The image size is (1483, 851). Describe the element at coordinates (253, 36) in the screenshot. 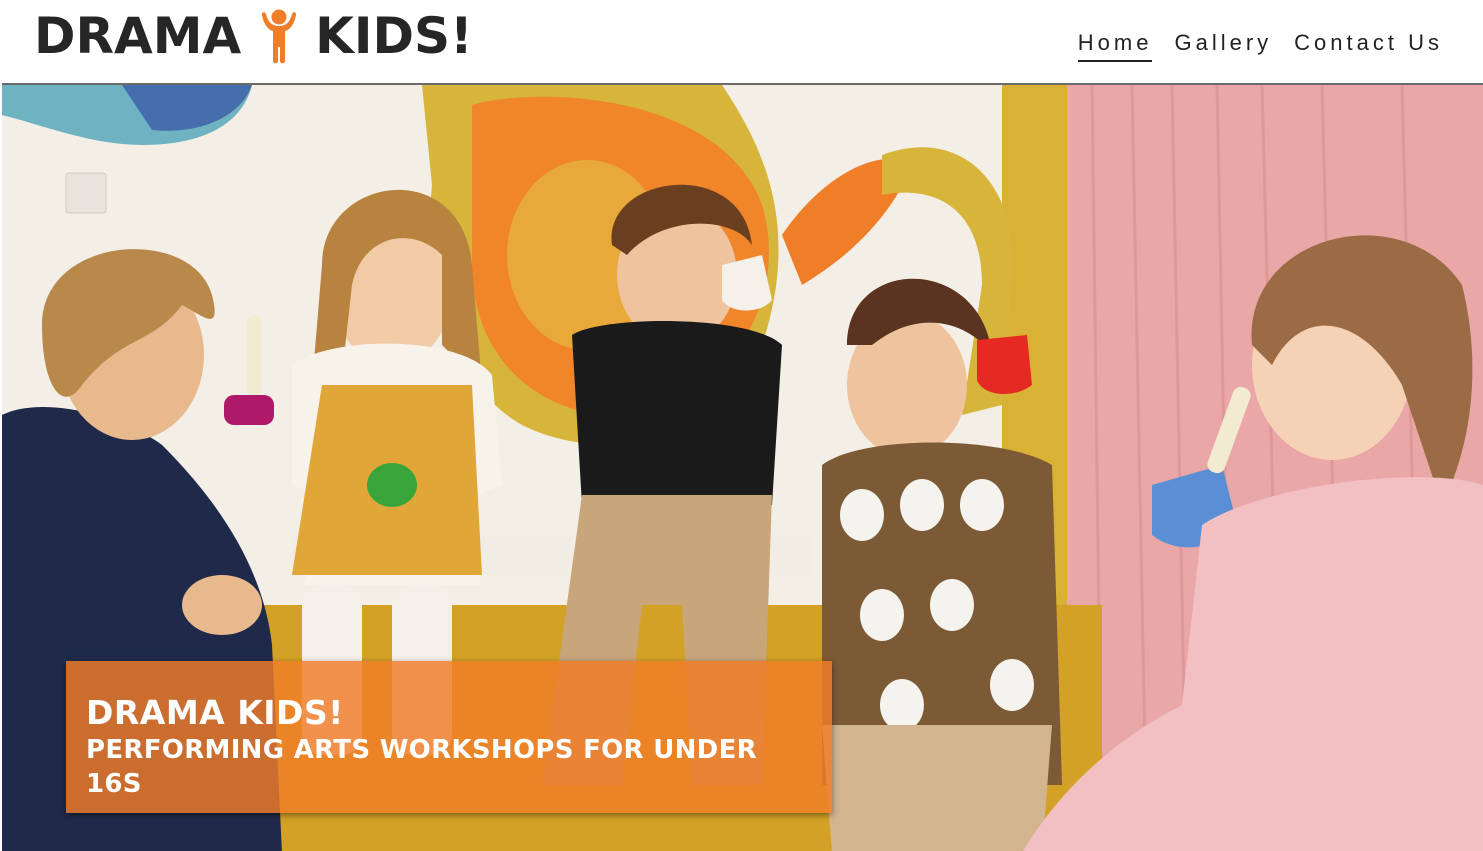

I see `site-logo: DRAMA KIDS!` at that location.